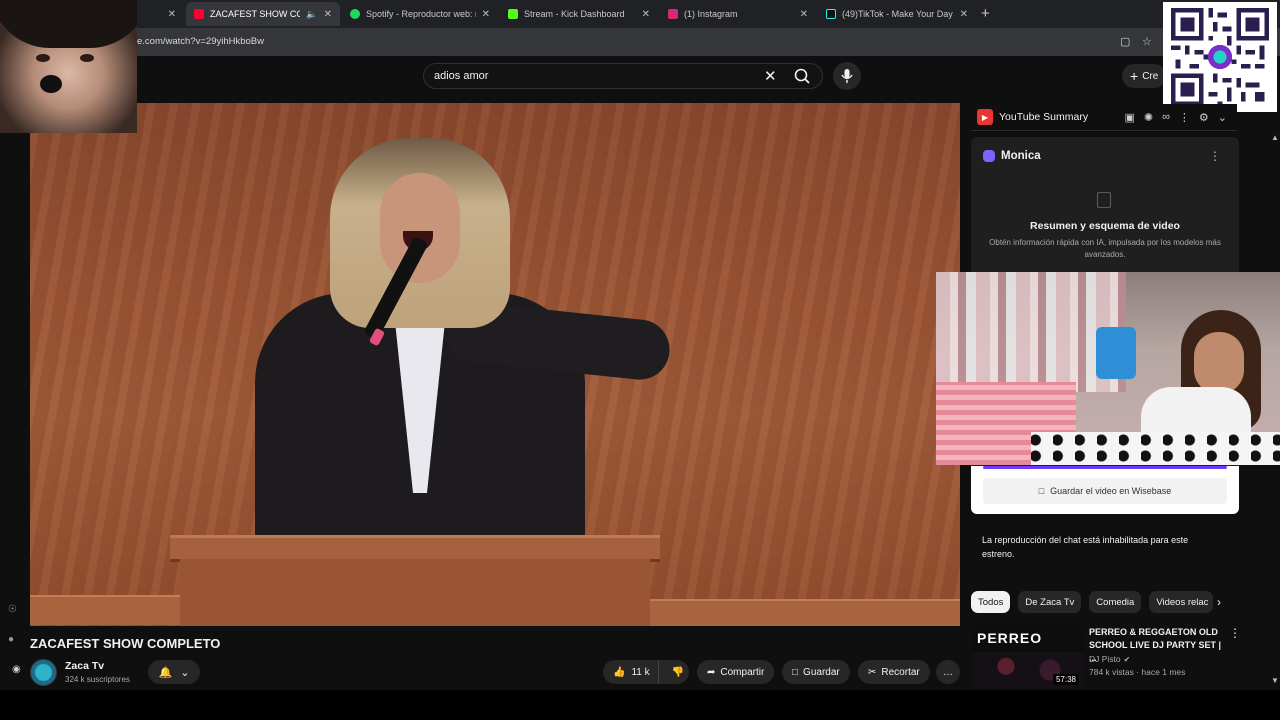 This screenshot has height=720, width=1280. Describe the element at coordinates (900, 672) in the screenshot. I see `clip-label: Recortar` at that location.